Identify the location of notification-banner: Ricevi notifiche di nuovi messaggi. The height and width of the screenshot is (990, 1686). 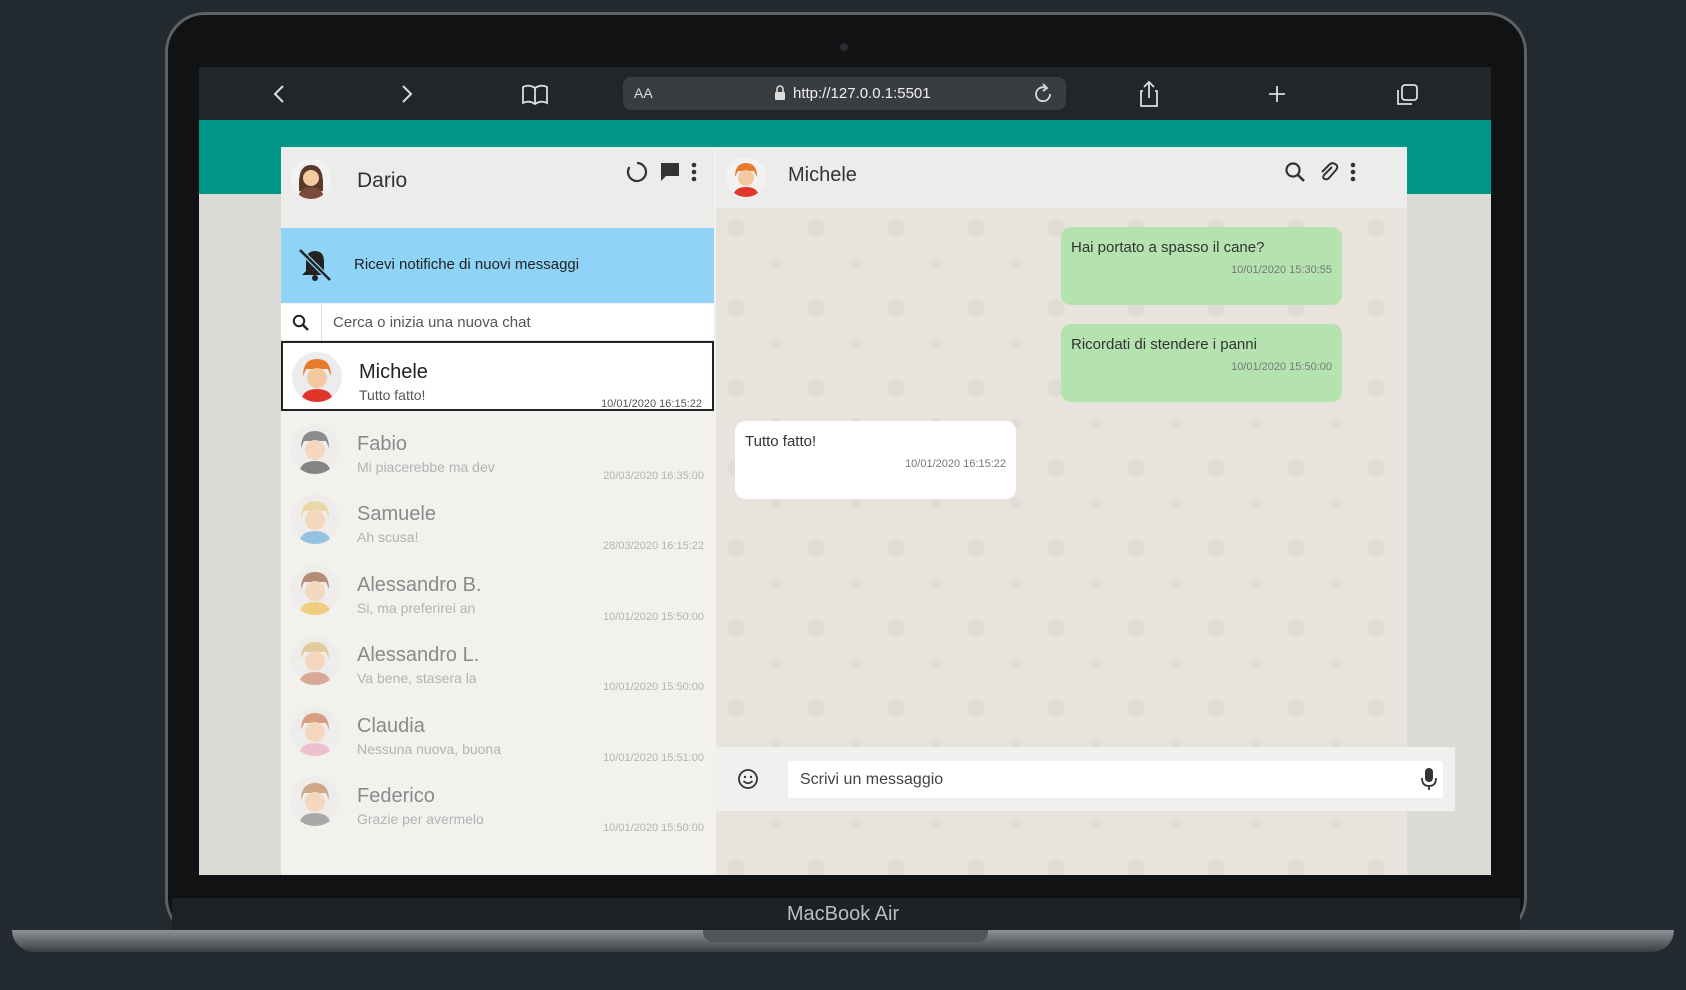
(497, 265).